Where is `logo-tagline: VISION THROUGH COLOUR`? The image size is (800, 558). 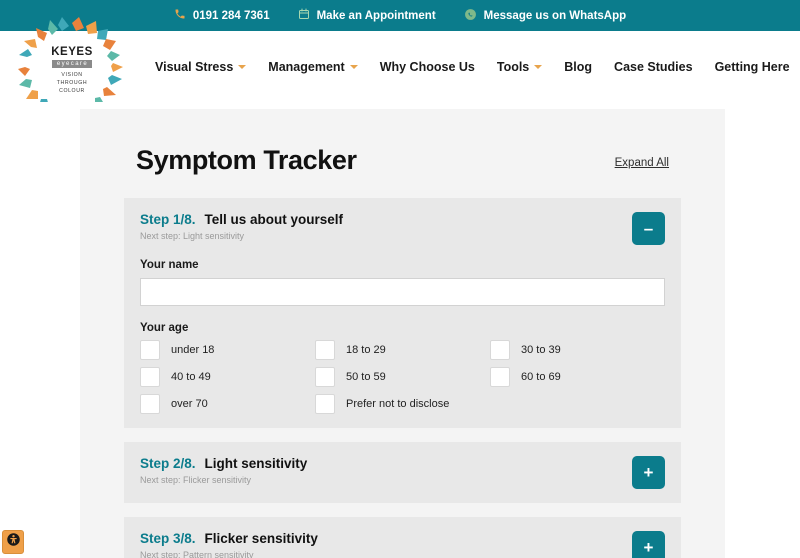 logo-tagline: VISION THROUGH COLOUR is located at coordinates (72, 83).